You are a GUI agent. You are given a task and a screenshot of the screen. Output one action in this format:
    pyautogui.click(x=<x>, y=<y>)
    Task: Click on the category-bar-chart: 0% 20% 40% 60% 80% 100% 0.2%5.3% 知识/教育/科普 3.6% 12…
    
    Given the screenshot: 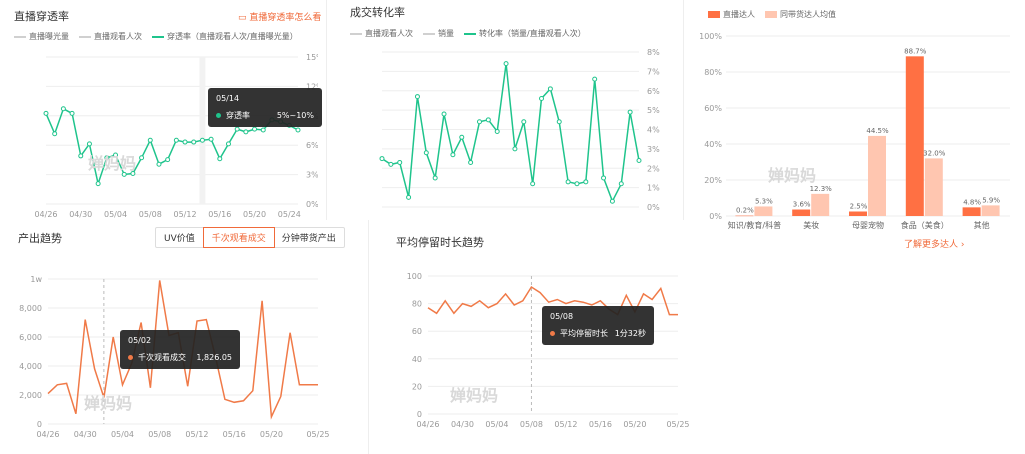 What is the action you would take?
    pyautogui.click(x=854, y=131)
    